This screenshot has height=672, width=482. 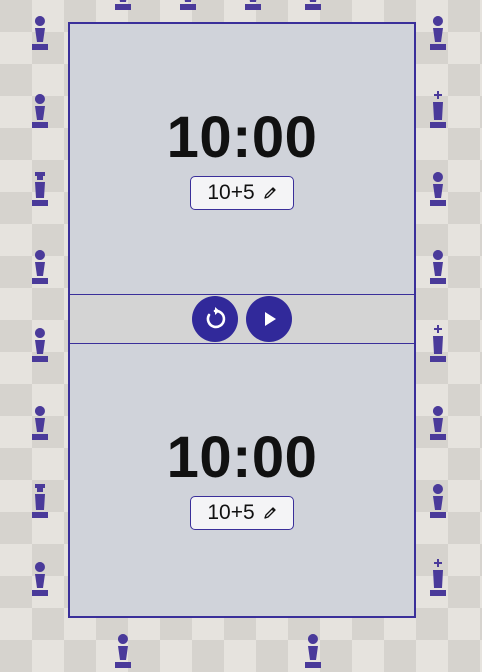 I want to click on player-top-time-control-button: 10+5, so click(x=242, y=193).